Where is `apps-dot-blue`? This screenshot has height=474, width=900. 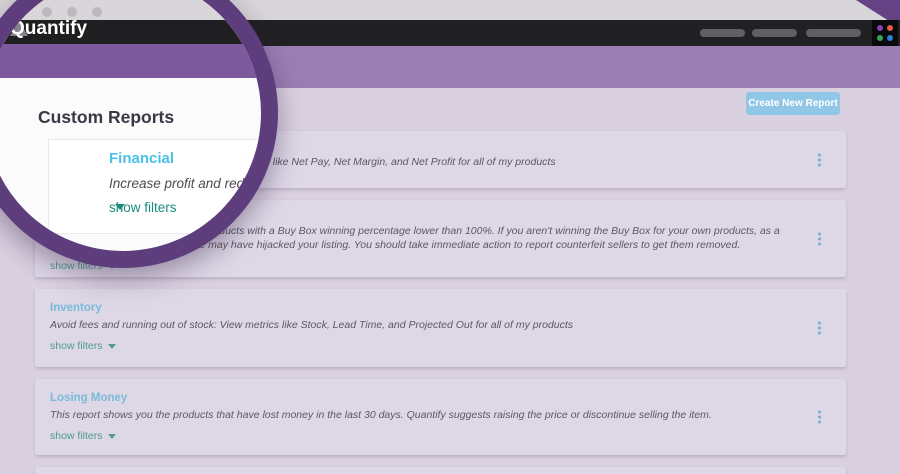 apps-dot-blue is located at coordinates (890, 38).